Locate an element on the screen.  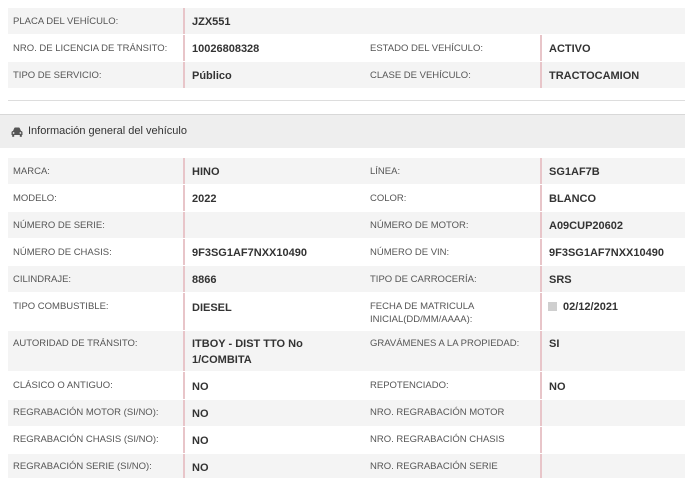
reg-motor-label: REGRABACIÓN MOTOR (SI/NO): is located at coordinates (86, 412).